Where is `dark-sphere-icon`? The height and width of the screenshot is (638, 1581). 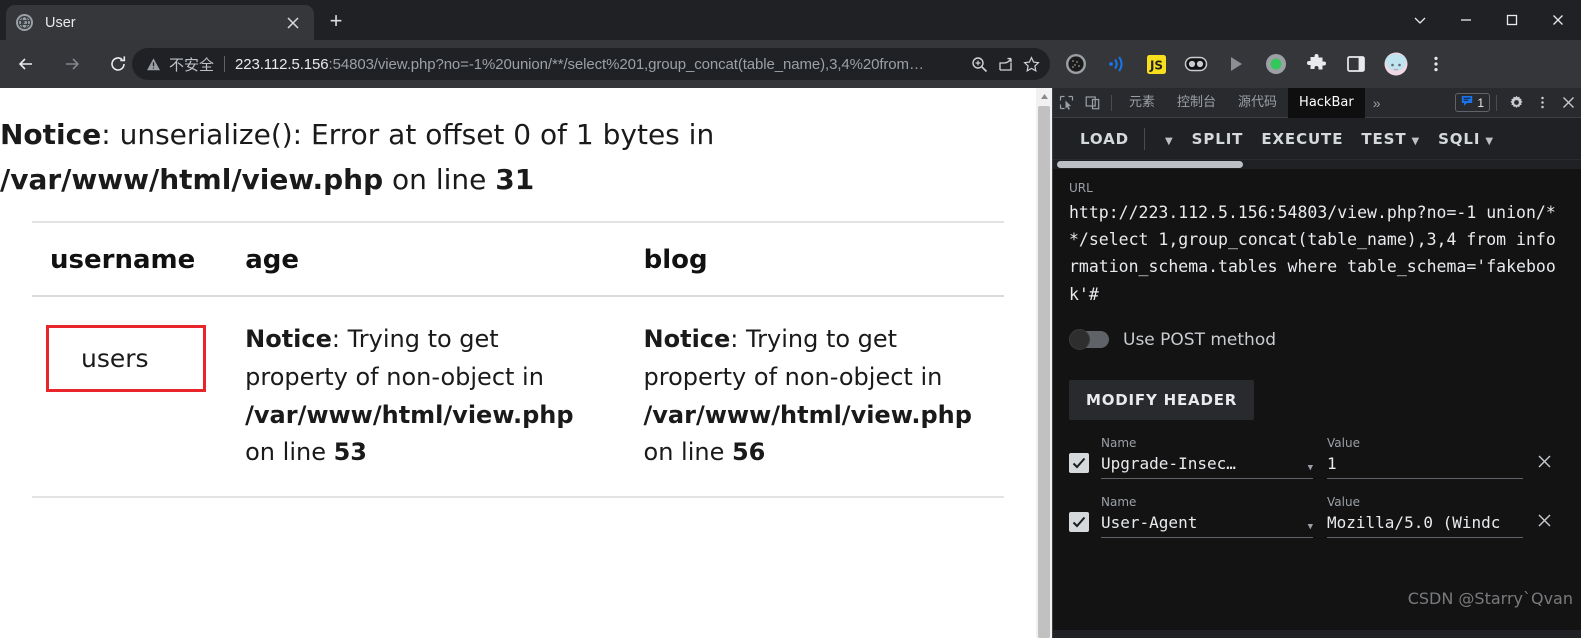 dark-sphere-icon is located at coordinates (1076, 64).